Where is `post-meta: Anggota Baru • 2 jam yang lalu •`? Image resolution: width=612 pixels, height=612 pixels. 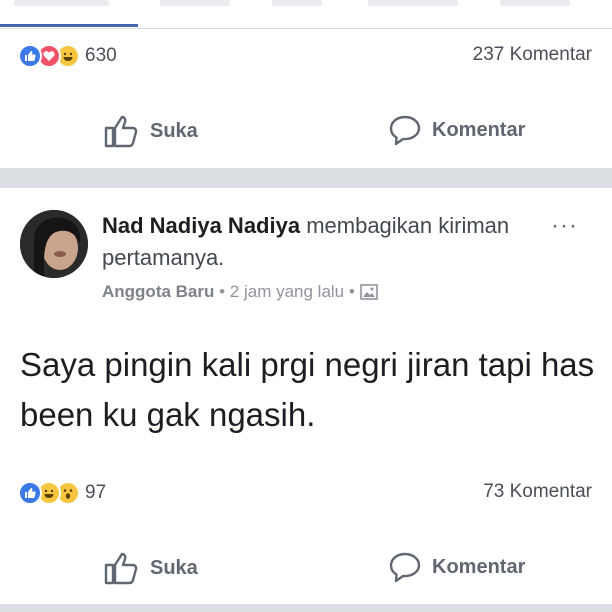
post-meta: Anggota Baru • 2 jam yang lalu • is located at coordinates (240, 292).